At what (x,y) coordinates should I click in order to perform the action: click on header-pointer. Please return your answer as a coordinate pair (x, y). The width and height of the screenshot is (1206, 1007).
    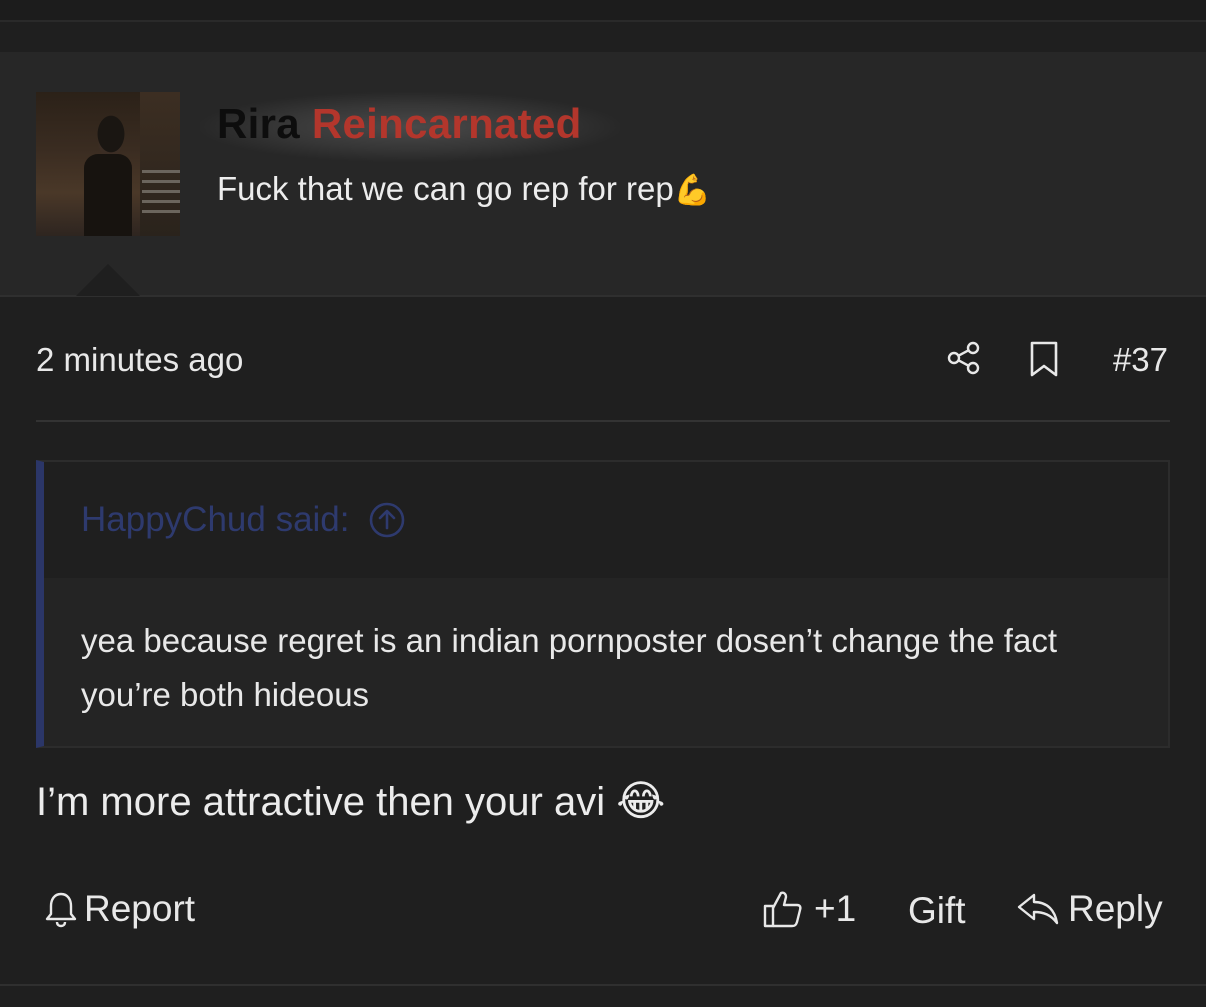
    Looking at the image, I should click on (108, 280).